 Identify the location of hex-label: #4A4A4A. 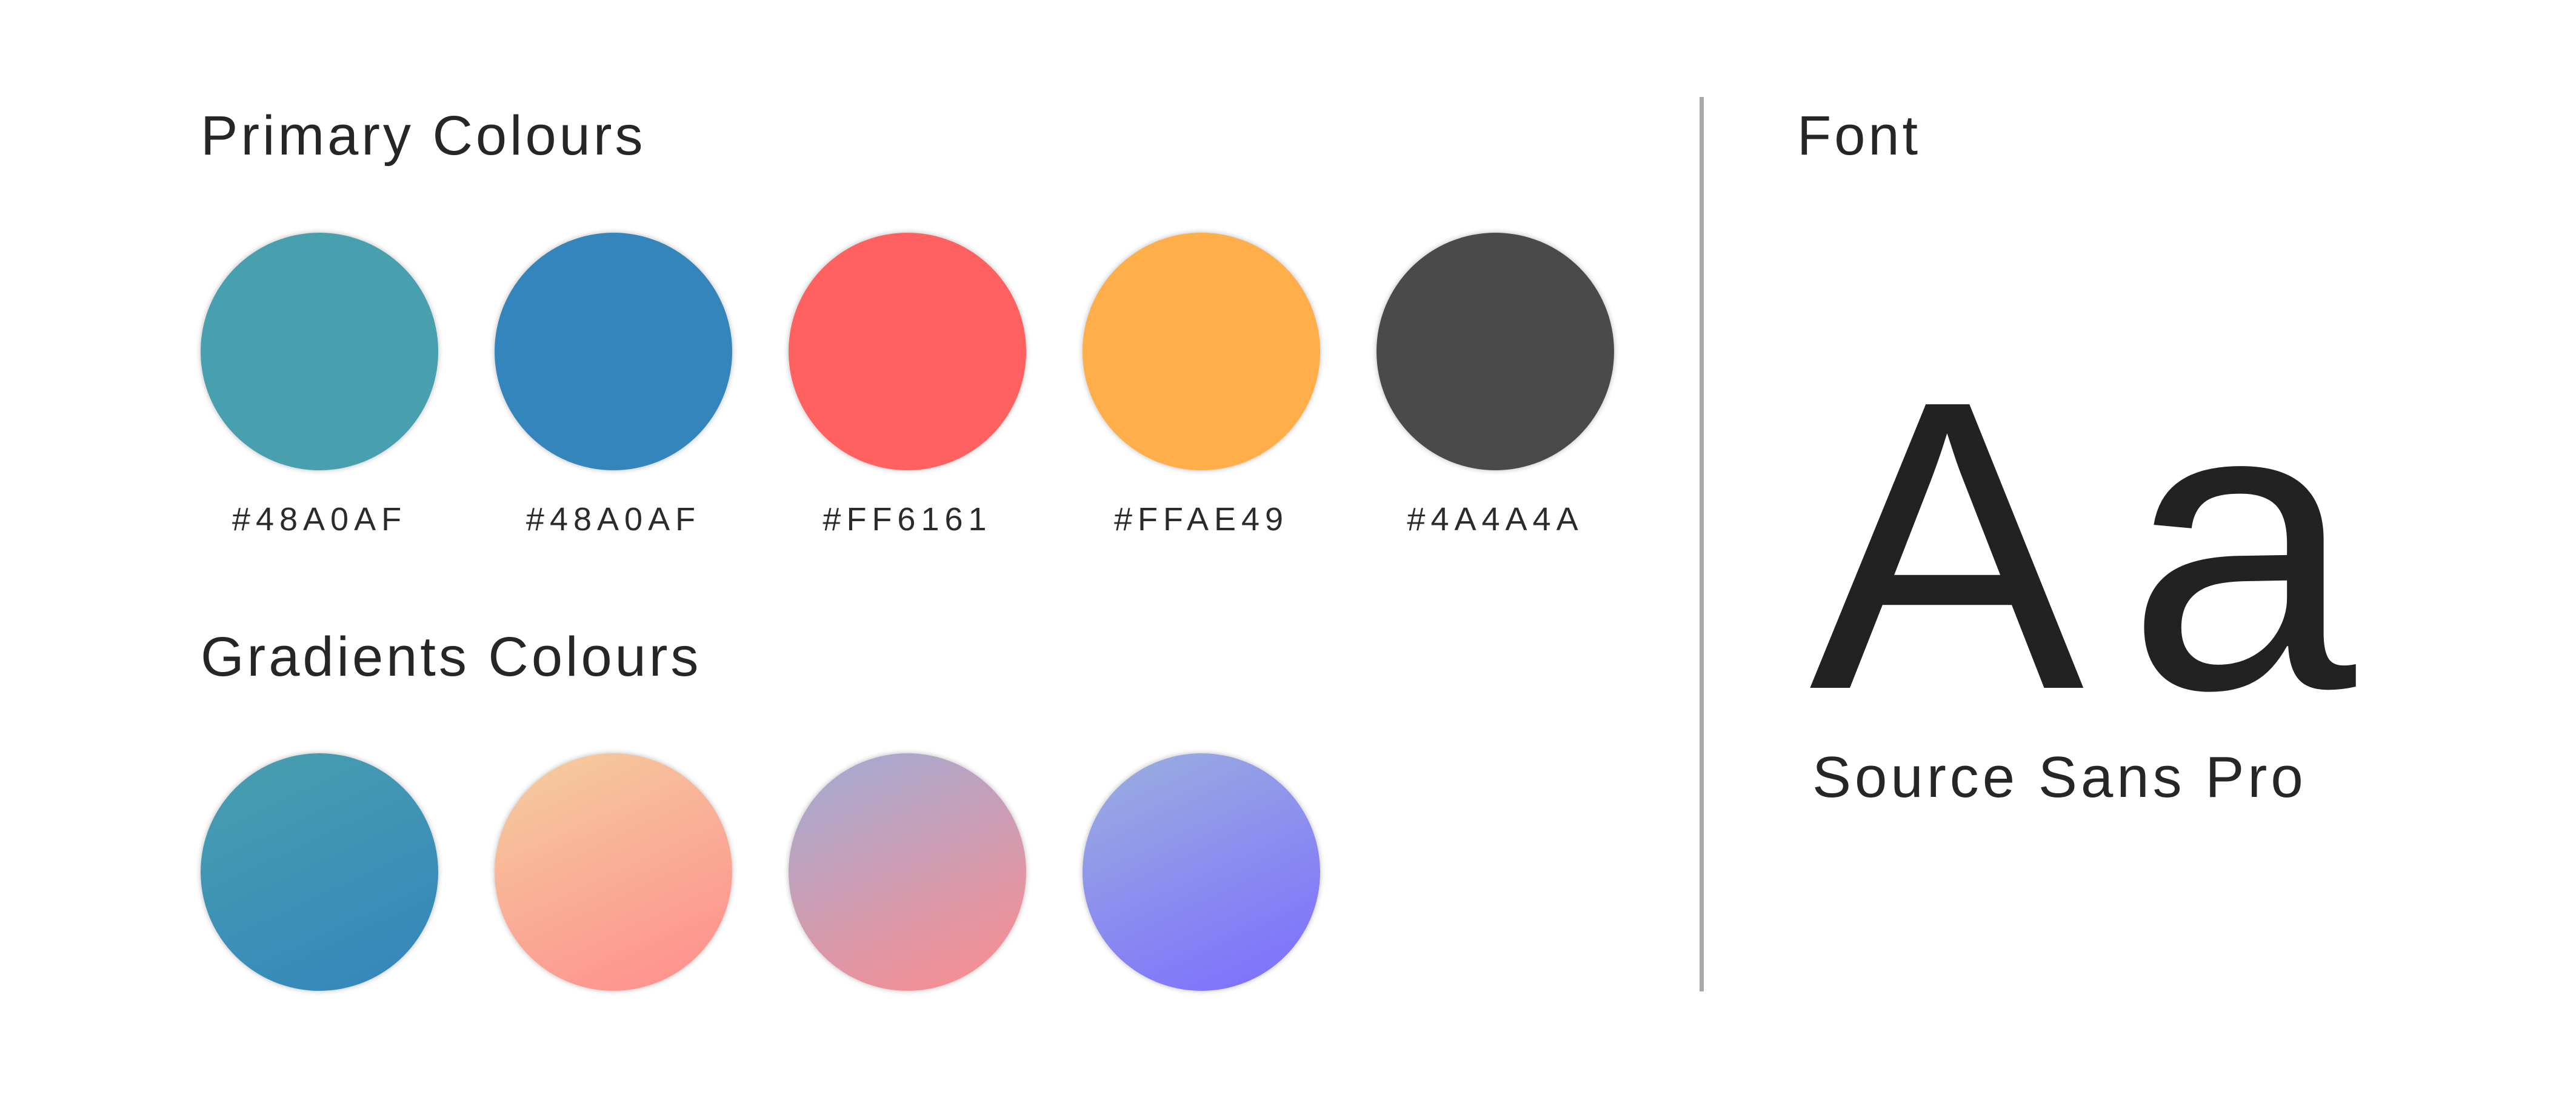
(1495, 519).